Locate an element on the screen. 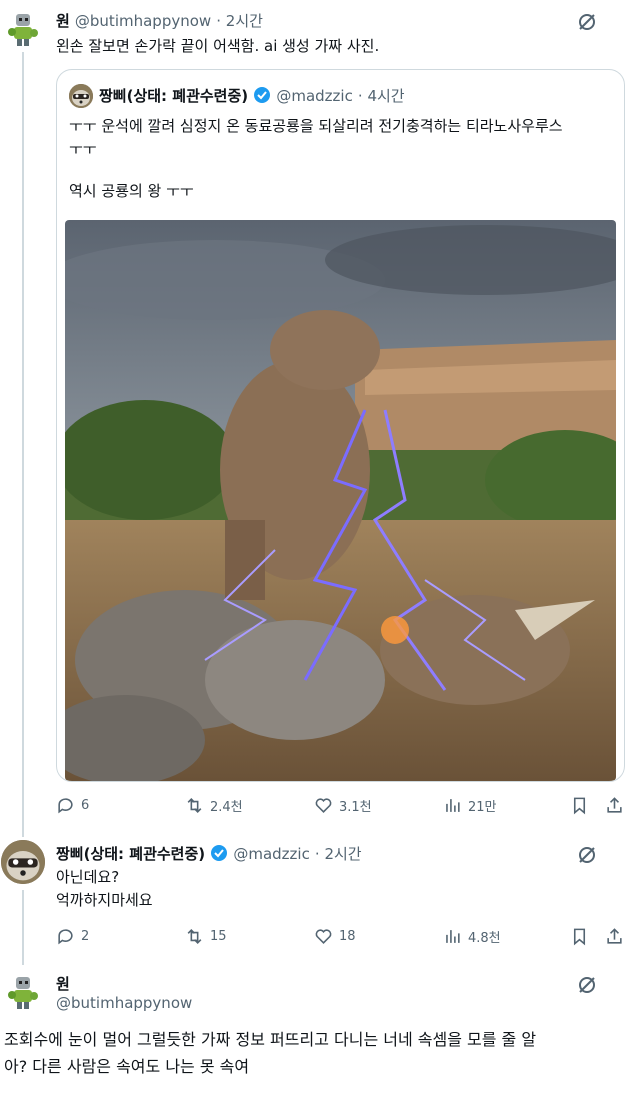  tweet-time: · 2시간 is located at coordinates (239, 21).